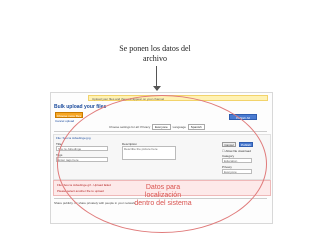 The image size is (320, 240). I want to click on caption-line-1: Se ponen los datos del, so click(155, 48).